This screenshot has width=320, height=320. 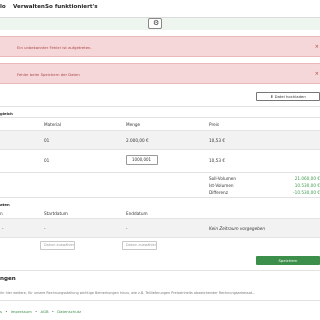 I want to click on alert-message: Ein unbekannter Fehler ist aufgetreten., so click(x=54, y=47).